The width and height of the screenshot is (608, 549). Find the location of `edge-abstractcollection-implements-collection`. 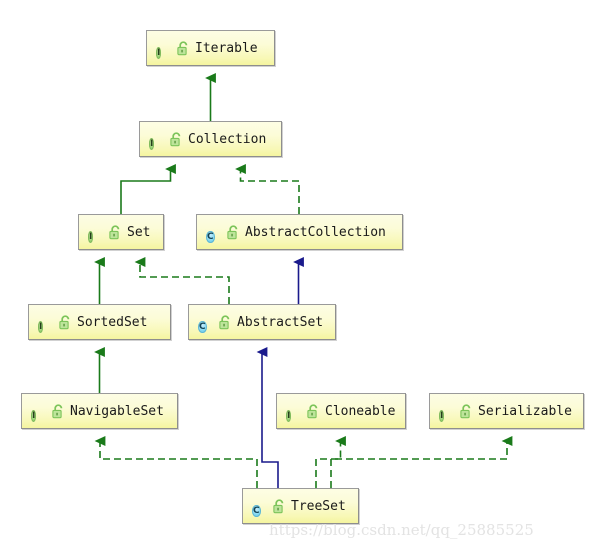

edge-abstractcollection-implements-collection is located at coordinates (267, 189).